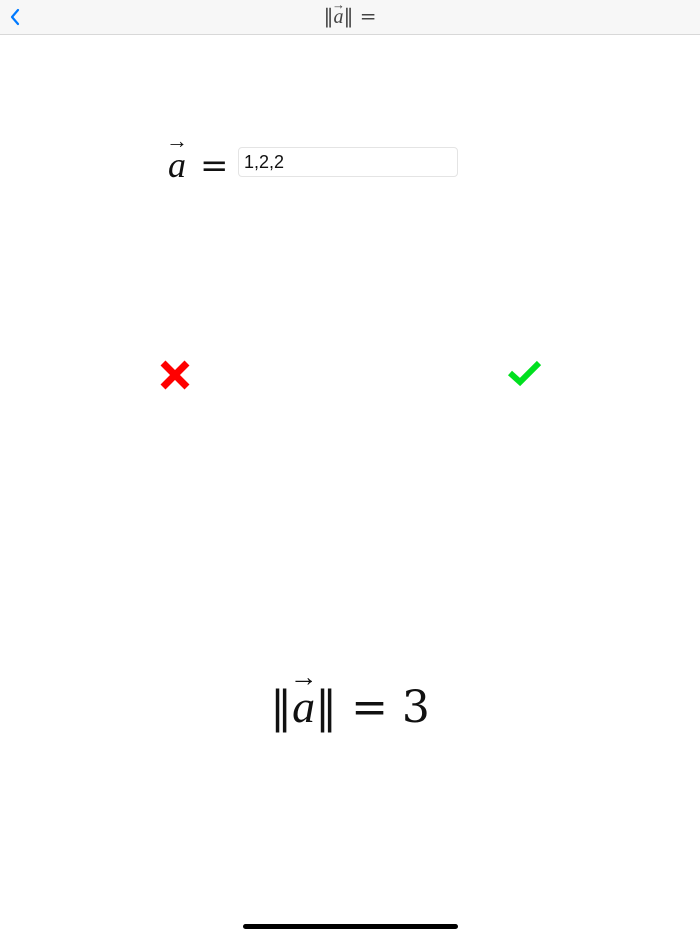 The width and height of the screenshot is (700, 934). I want to click on confirm-button, so click(525, 374).